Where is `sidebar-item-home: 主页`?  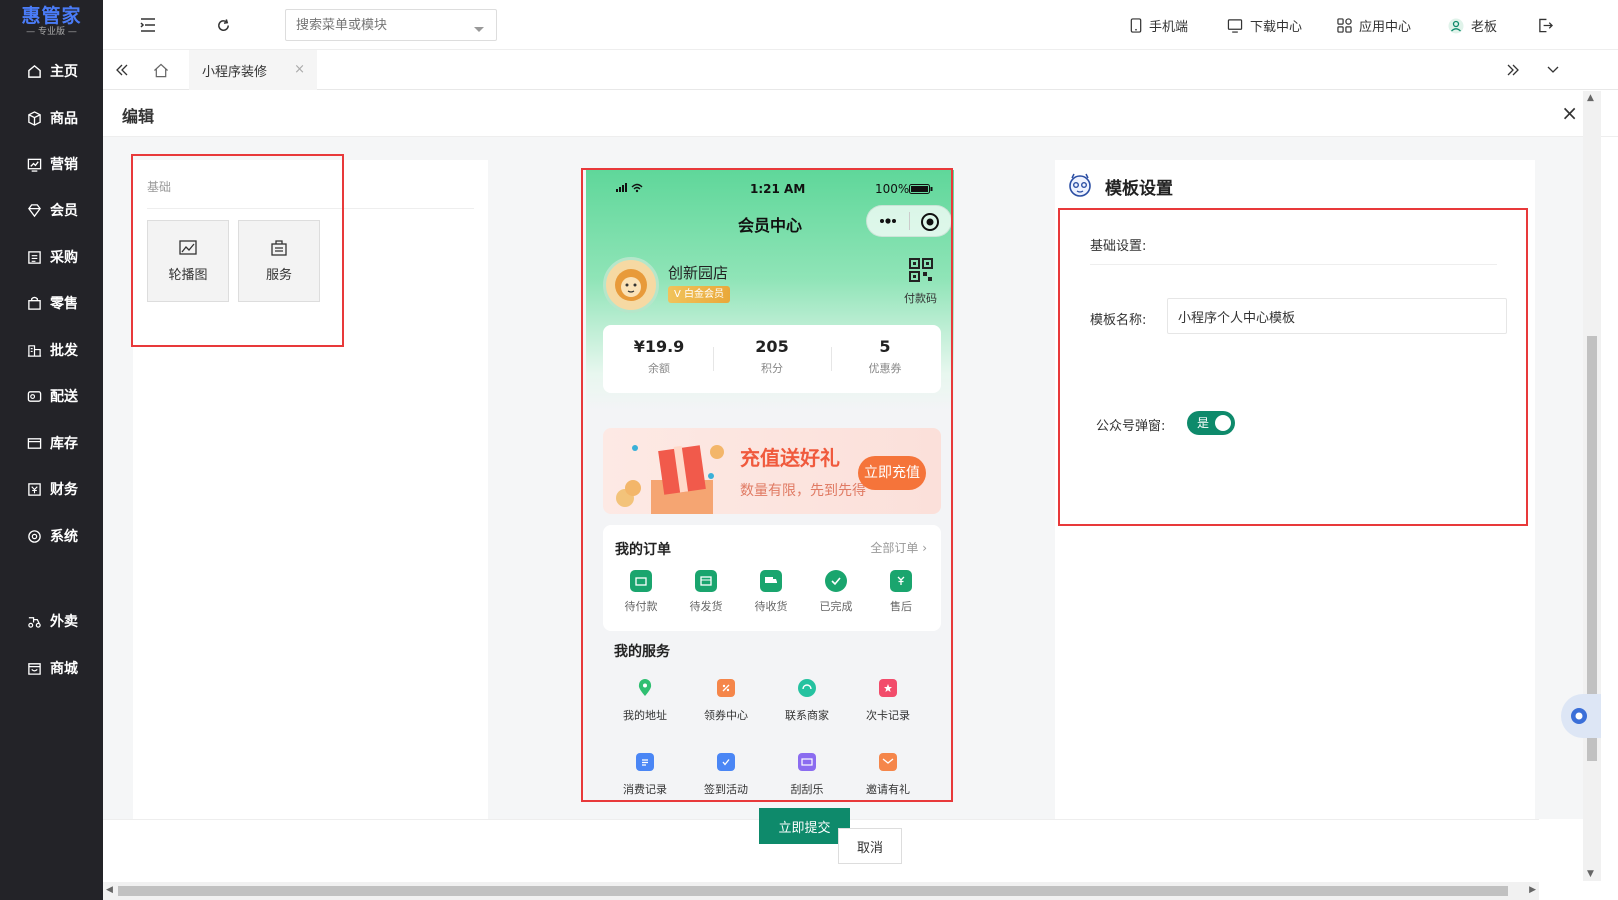
sidebar-item-home: 主页 is located at coordinates (51, 71).